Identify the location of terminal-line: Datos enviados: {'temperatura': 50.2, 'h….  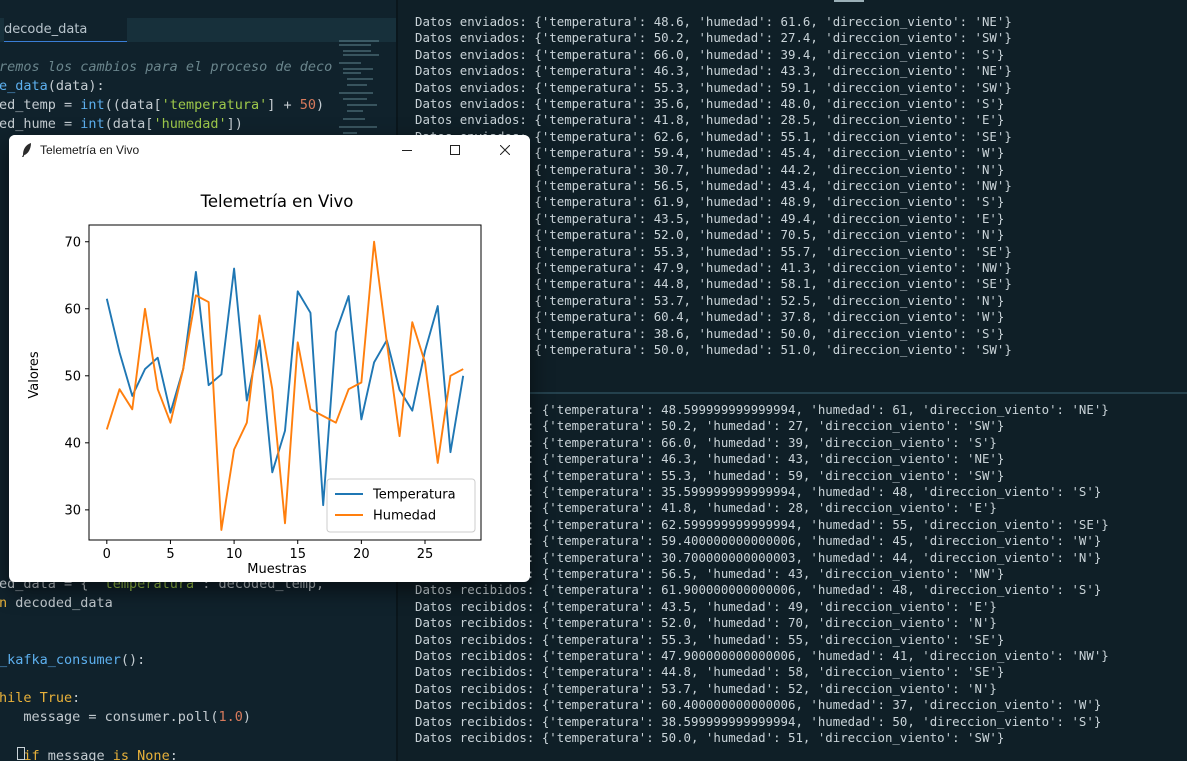
(713, 38).